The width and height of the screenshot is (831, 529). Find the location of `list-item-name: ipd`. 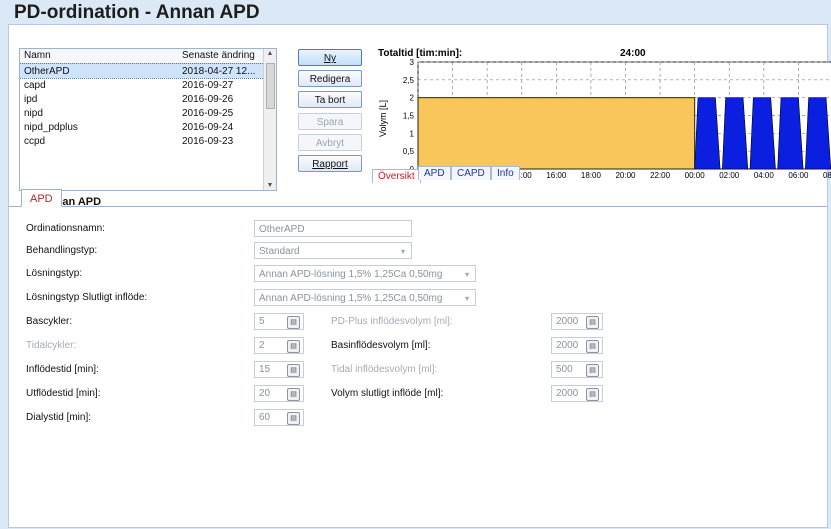

list-item-name: ipd is located at coordinates (31, 99).